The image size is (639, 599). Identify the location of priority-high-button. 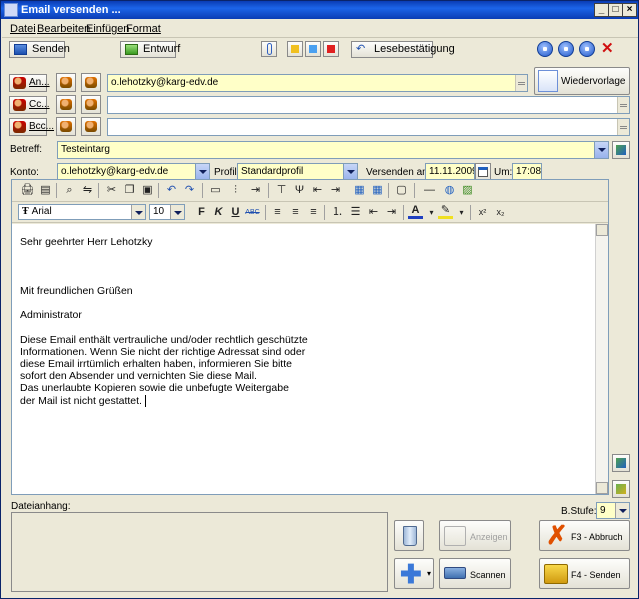
(331, 49).